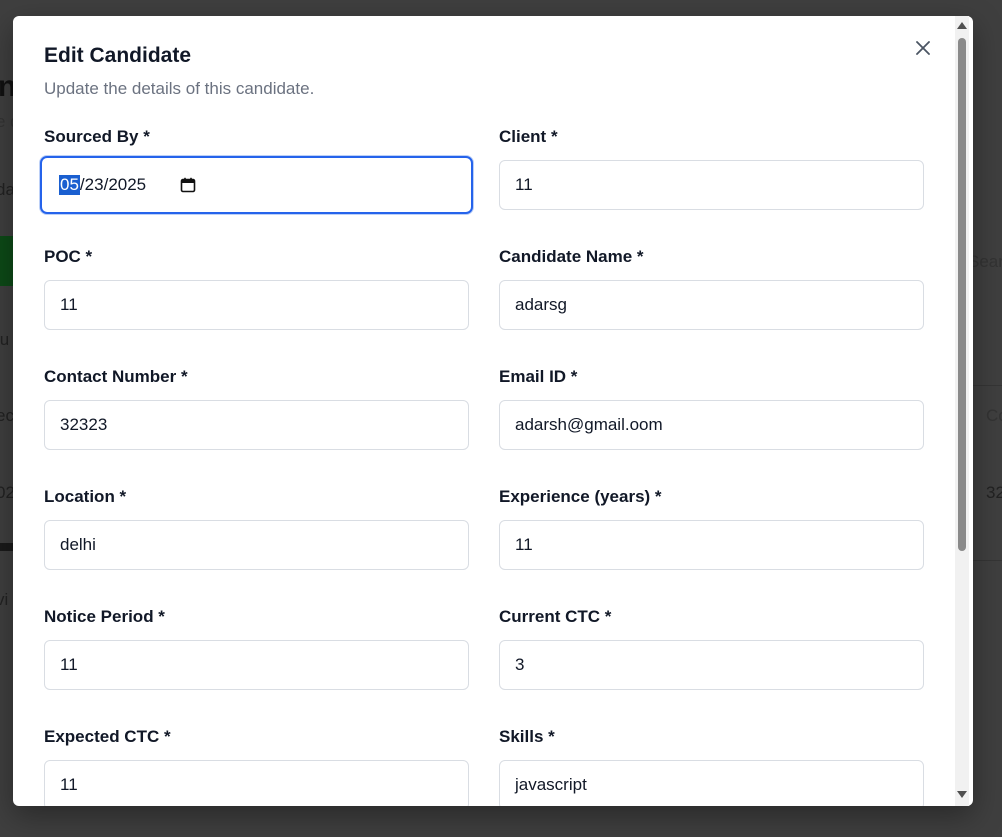 Image resolution: width=1002 pixels, height=837 pixels. I want to click on scroll-up-arrow-icon, so click(962, 25).